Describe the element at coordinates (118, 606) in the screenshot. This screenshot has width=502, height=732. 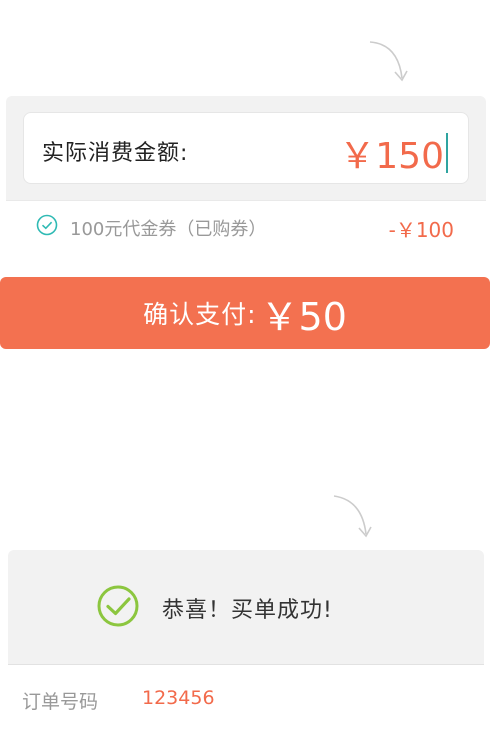
I see `success-check-icon` at that location.